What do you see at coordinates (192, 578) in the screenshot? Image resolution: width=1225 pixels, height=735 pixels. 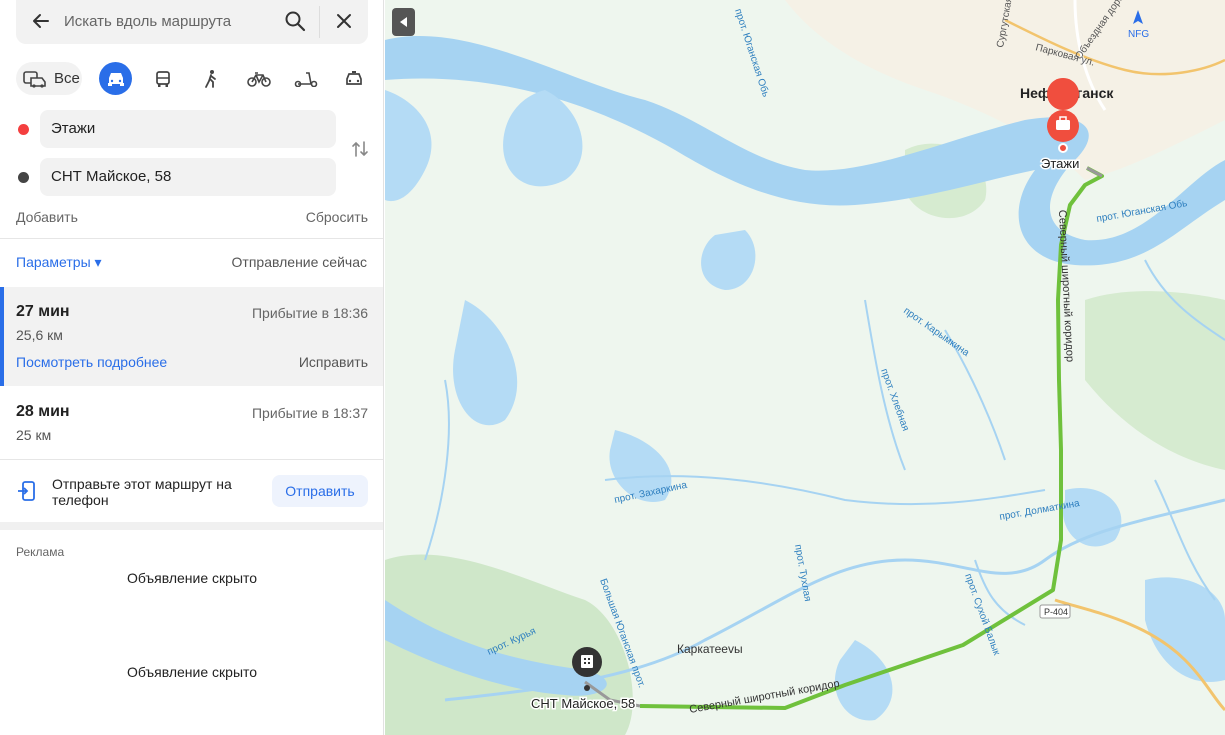 I see `ad-hidden-1: Объявление скрыто` at bounding box center [192, 578].